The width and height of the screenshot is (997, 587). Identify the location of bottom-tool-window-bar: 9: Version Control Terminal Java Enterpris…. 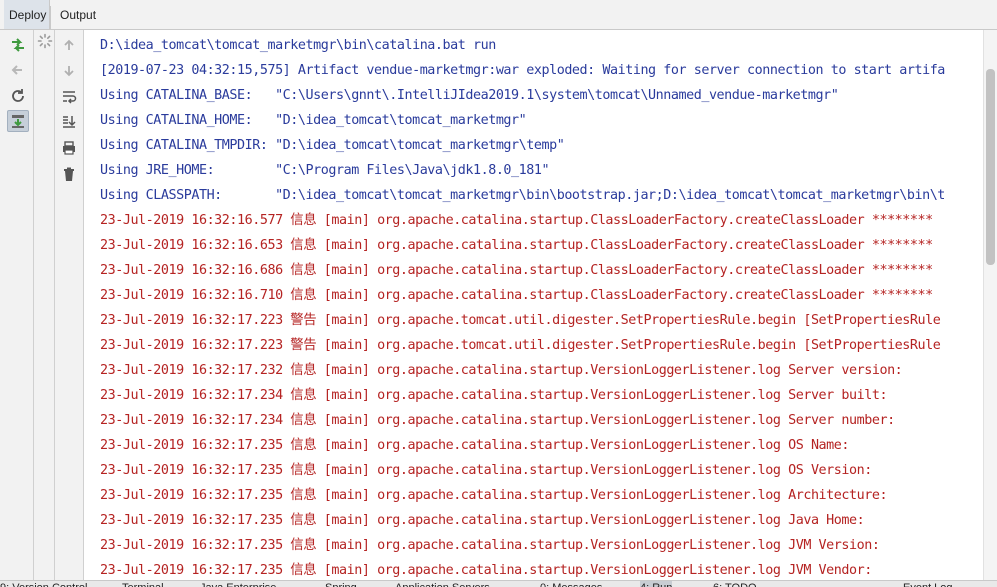
(498, 583).